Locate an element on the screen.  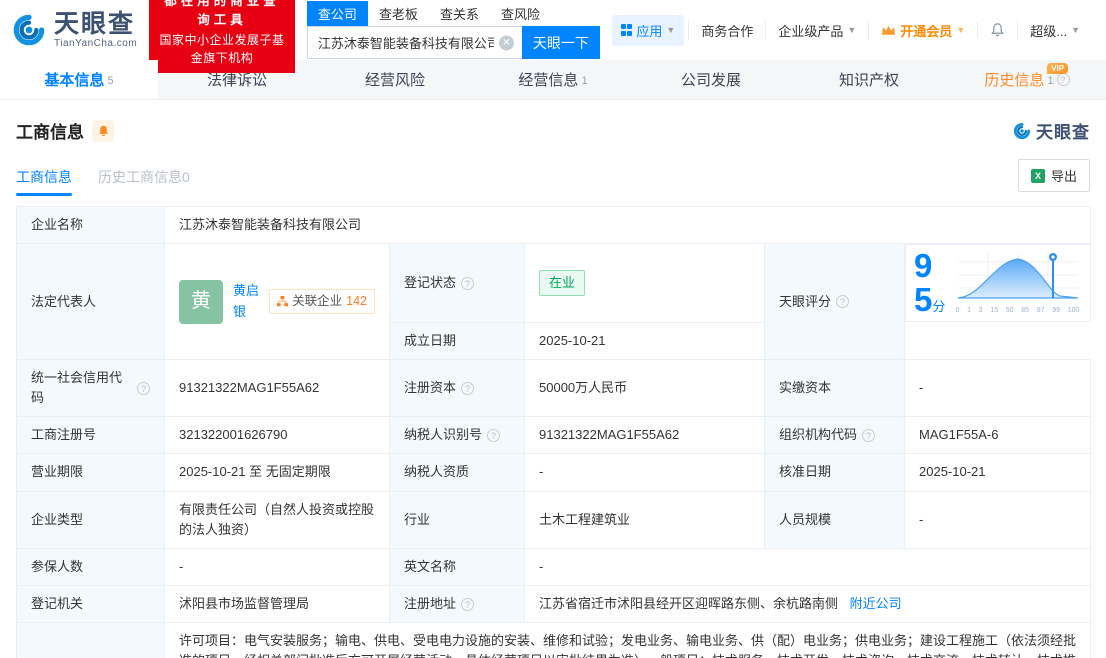
table-row: 参保人数 - 英文名称 - is located at coordinates (553, 567).